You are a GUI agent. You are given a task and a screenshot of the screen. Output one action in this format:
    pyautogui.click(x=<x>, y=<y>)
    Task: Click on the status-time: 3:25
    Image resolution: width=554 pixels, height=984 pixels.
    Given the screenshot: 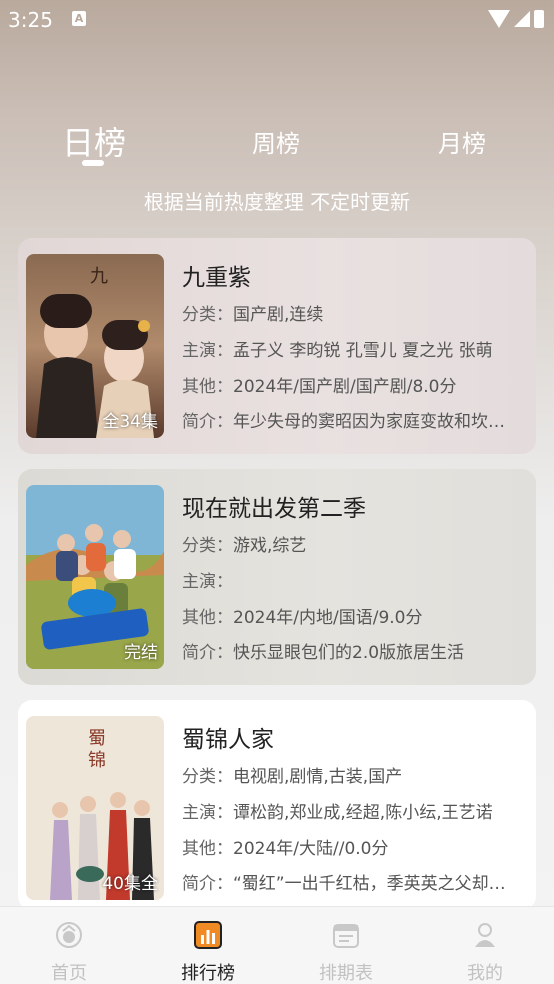 What is the action you would take?
    pyautogui.click(x=30, y=20)
    